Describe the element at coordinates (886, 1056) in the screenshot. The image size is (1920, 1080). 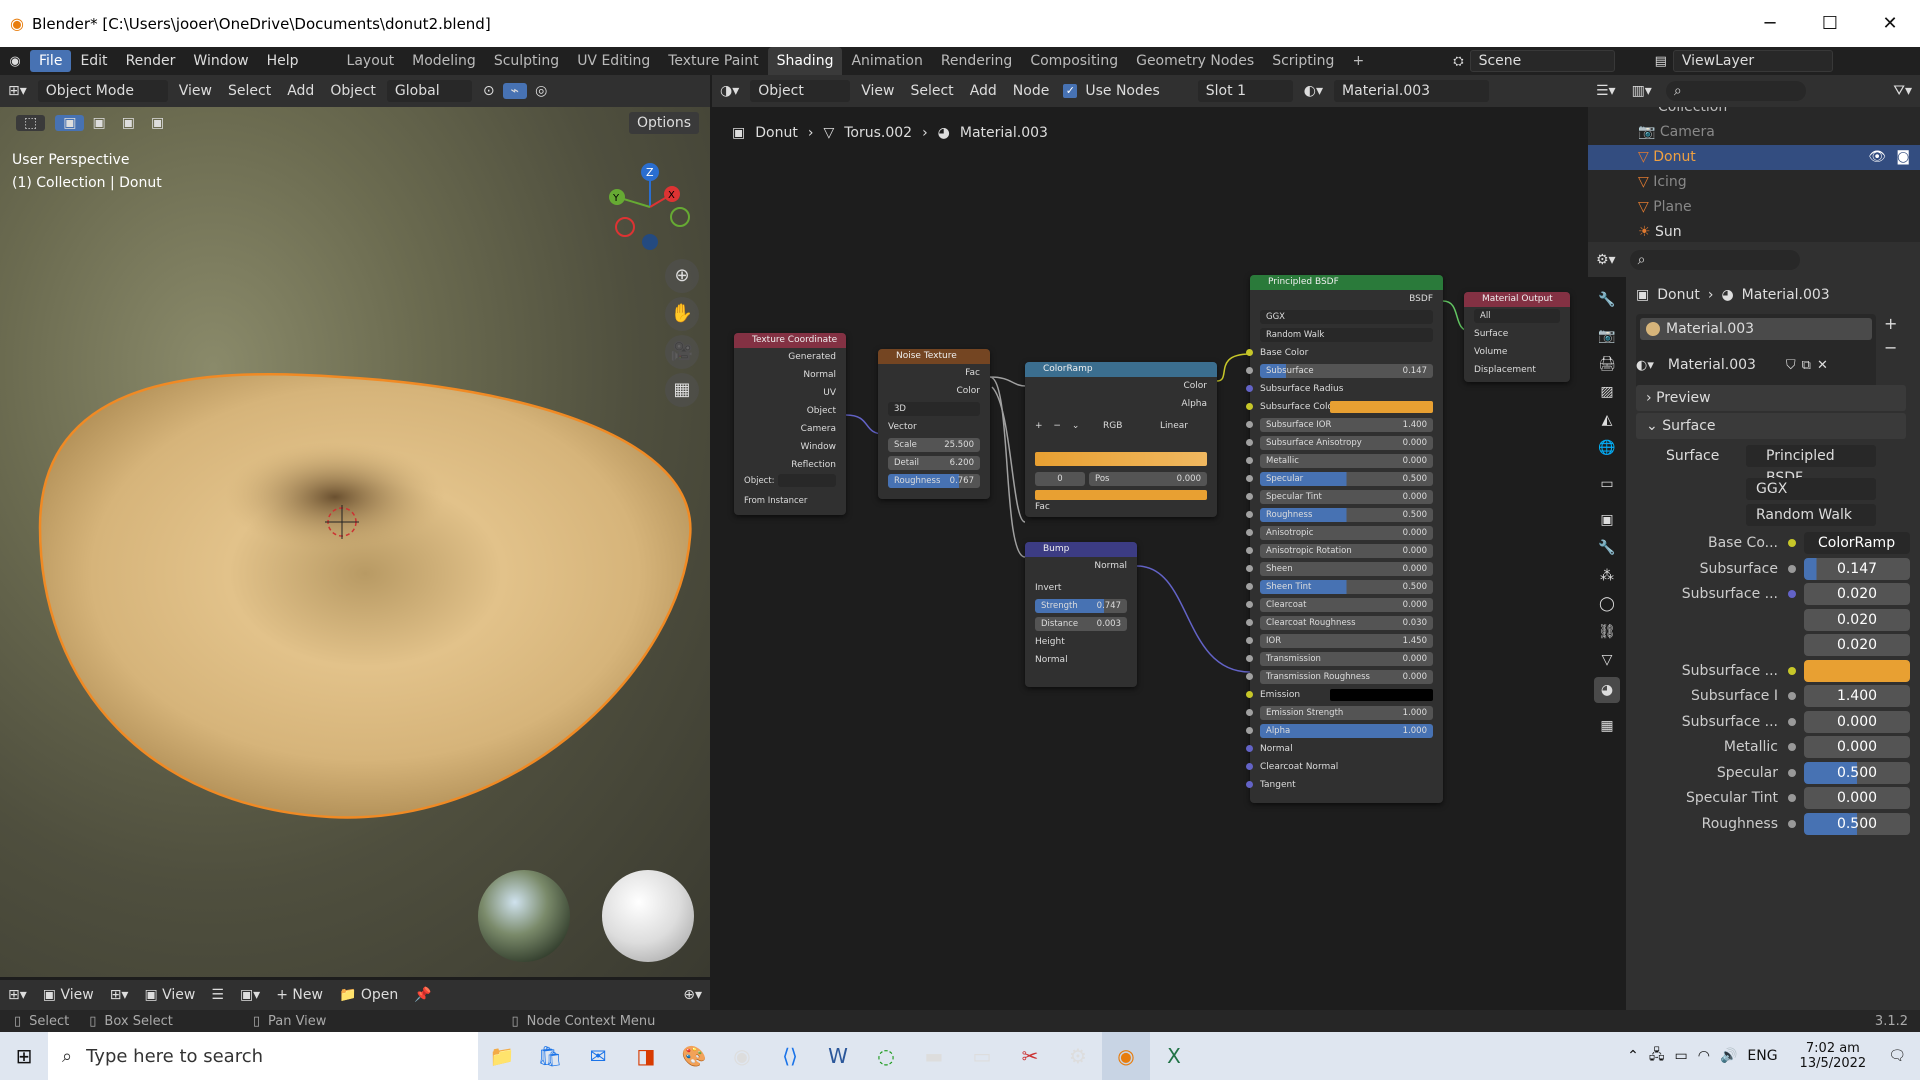
I see `sync-icon: ◌` at that location.